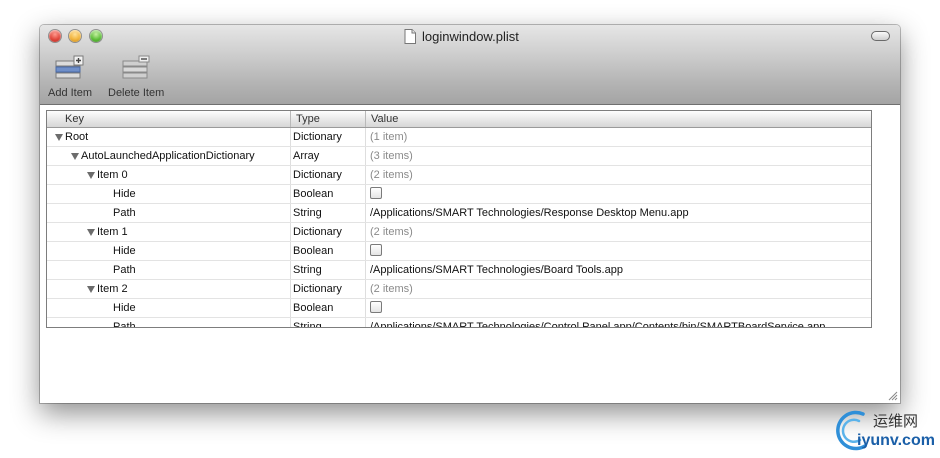 The height and width of the screenshot is (458, 940). What do you see at coordinates (896, 440) in the screenshot?
I see `watermark-url: iyunv.com` at bounding box center [896, 440].